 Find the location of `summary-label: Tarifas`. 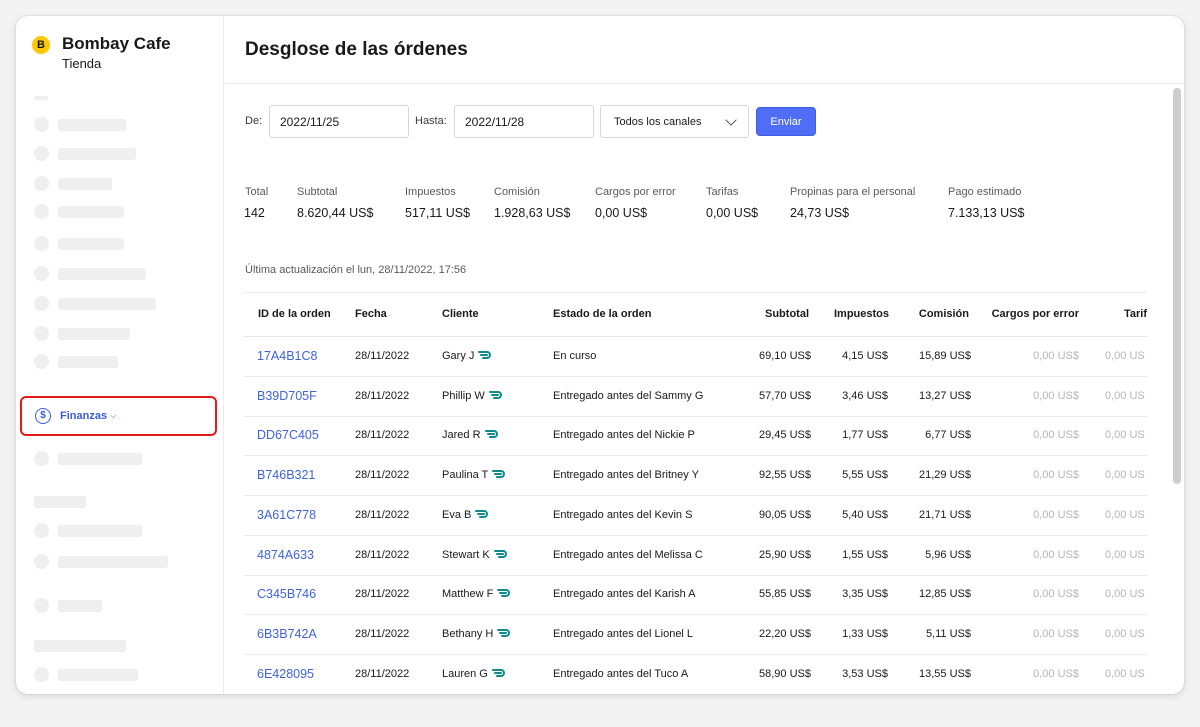

summary-label: Tarifas is located at coordinates (722, 192).